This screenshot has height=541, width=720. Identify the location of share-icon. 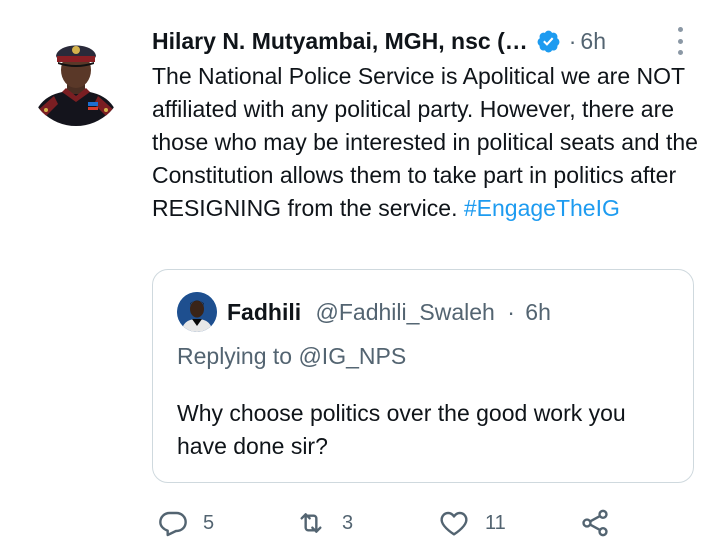
(595, 523).